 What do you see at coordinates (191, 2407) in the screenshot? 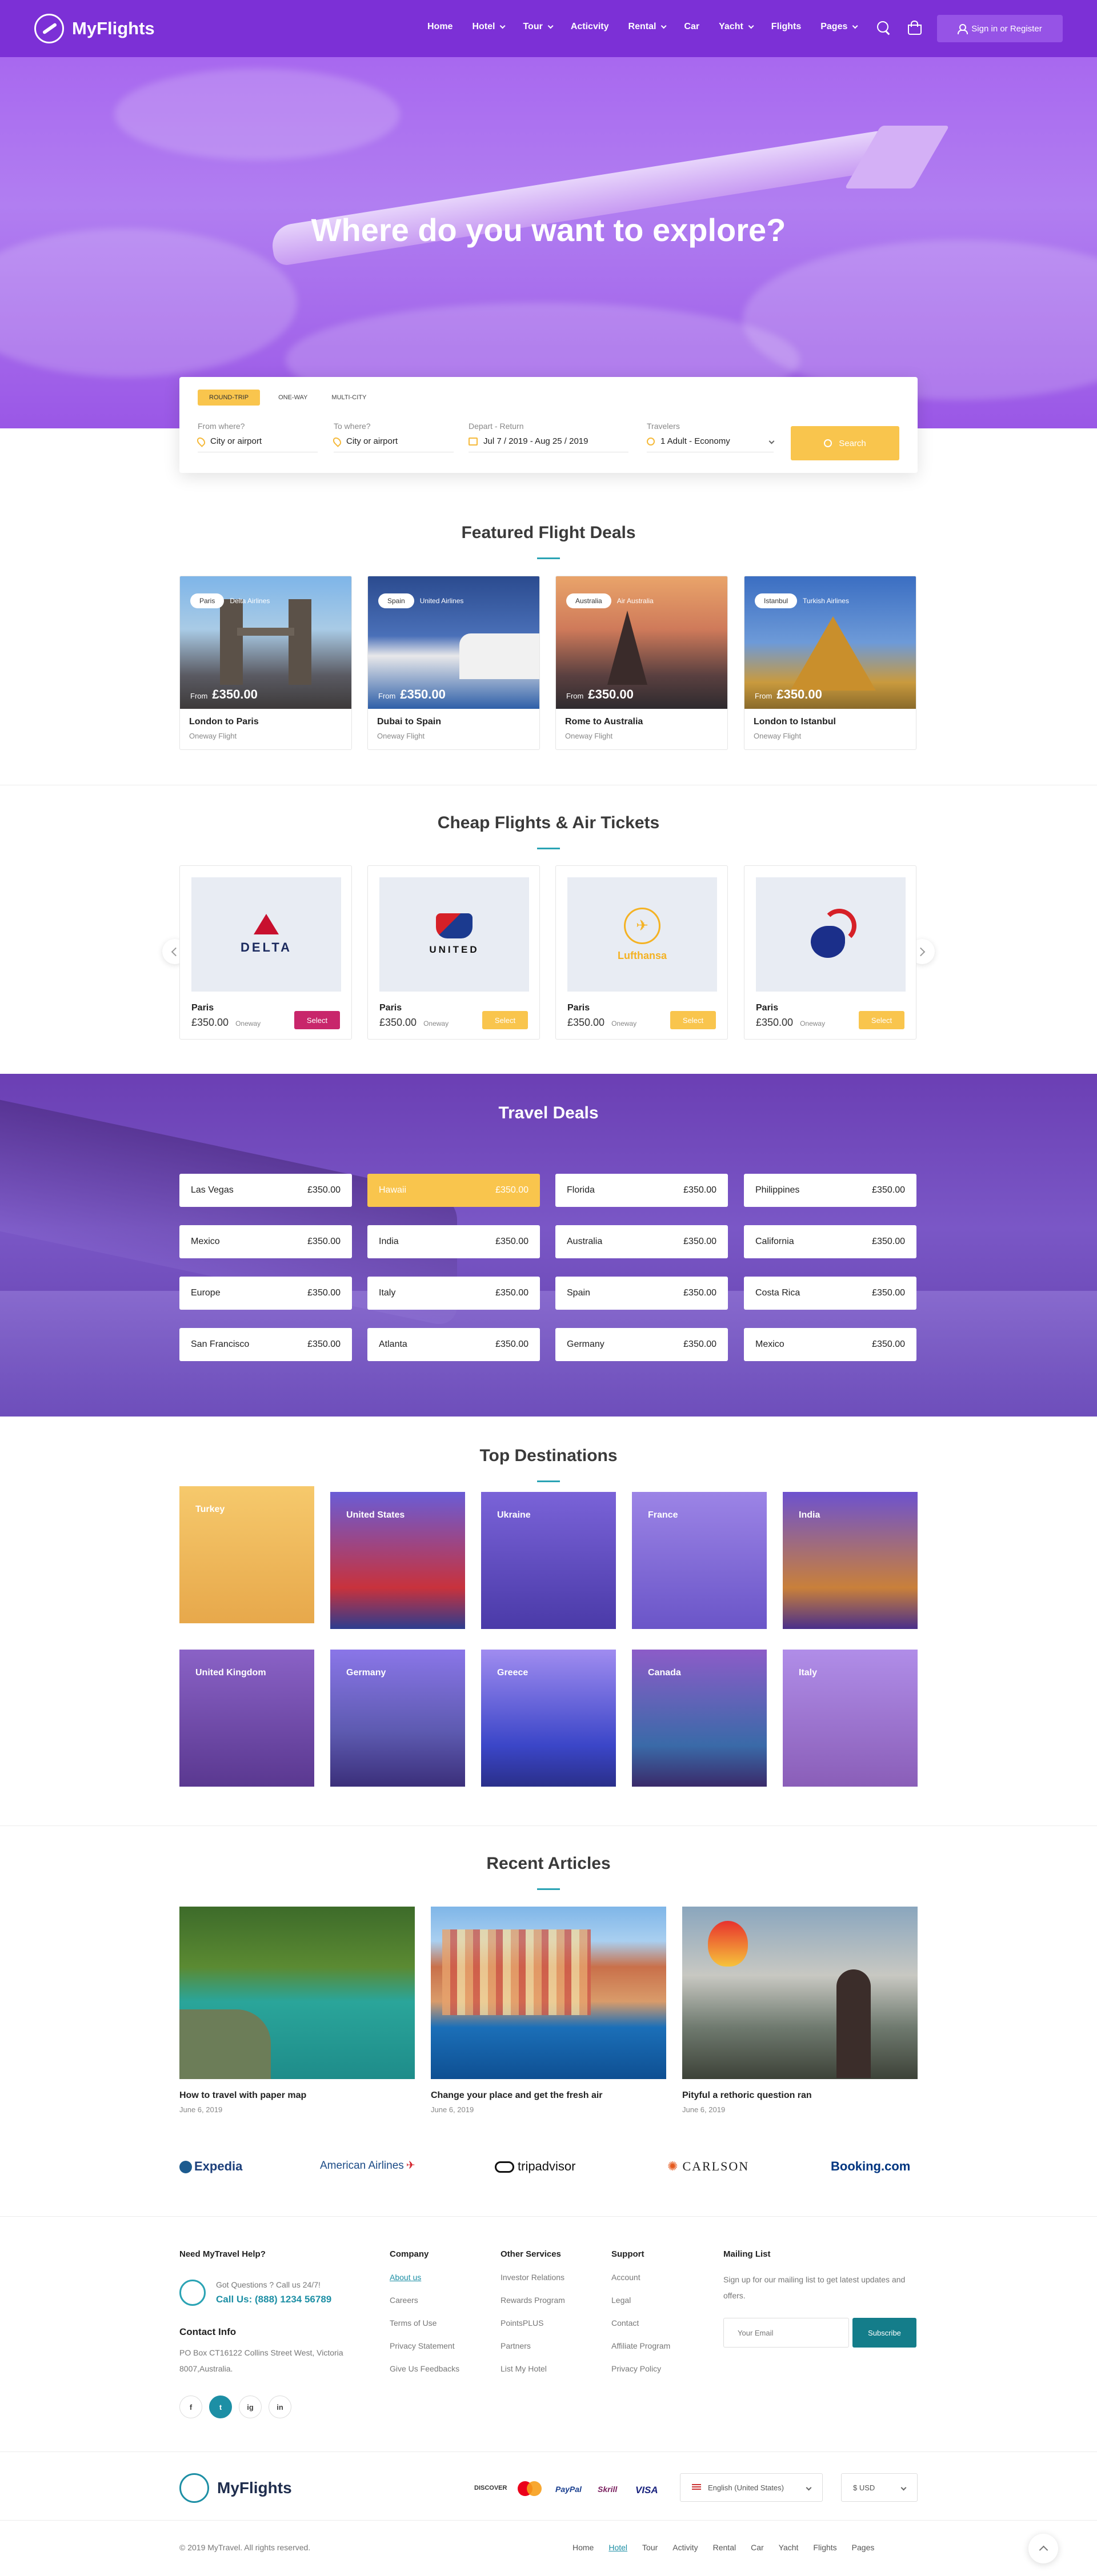
I see `facebook-icon: f` at bounding box center [191, 2407].